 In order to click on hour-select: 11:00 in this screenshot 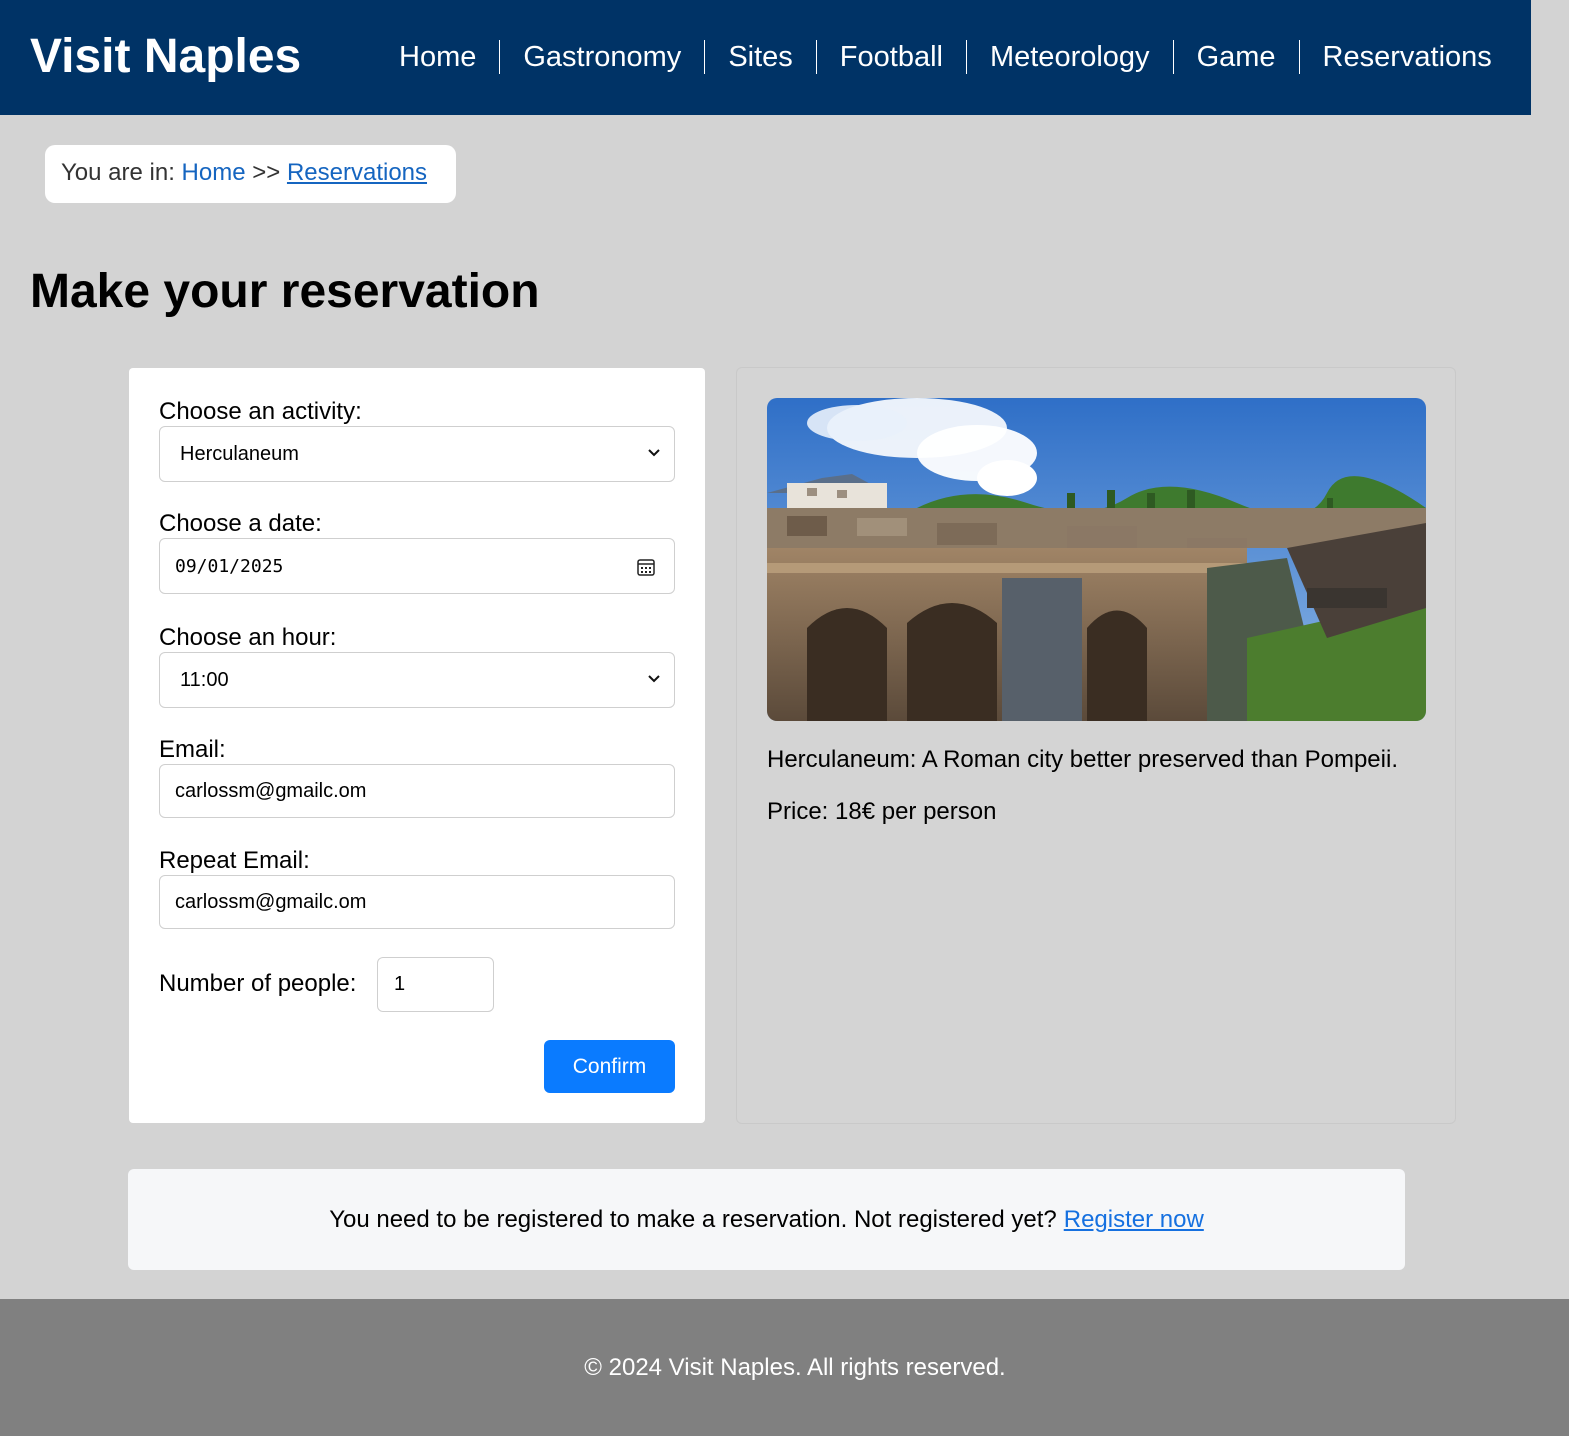, I will do `click(417, 680)`.